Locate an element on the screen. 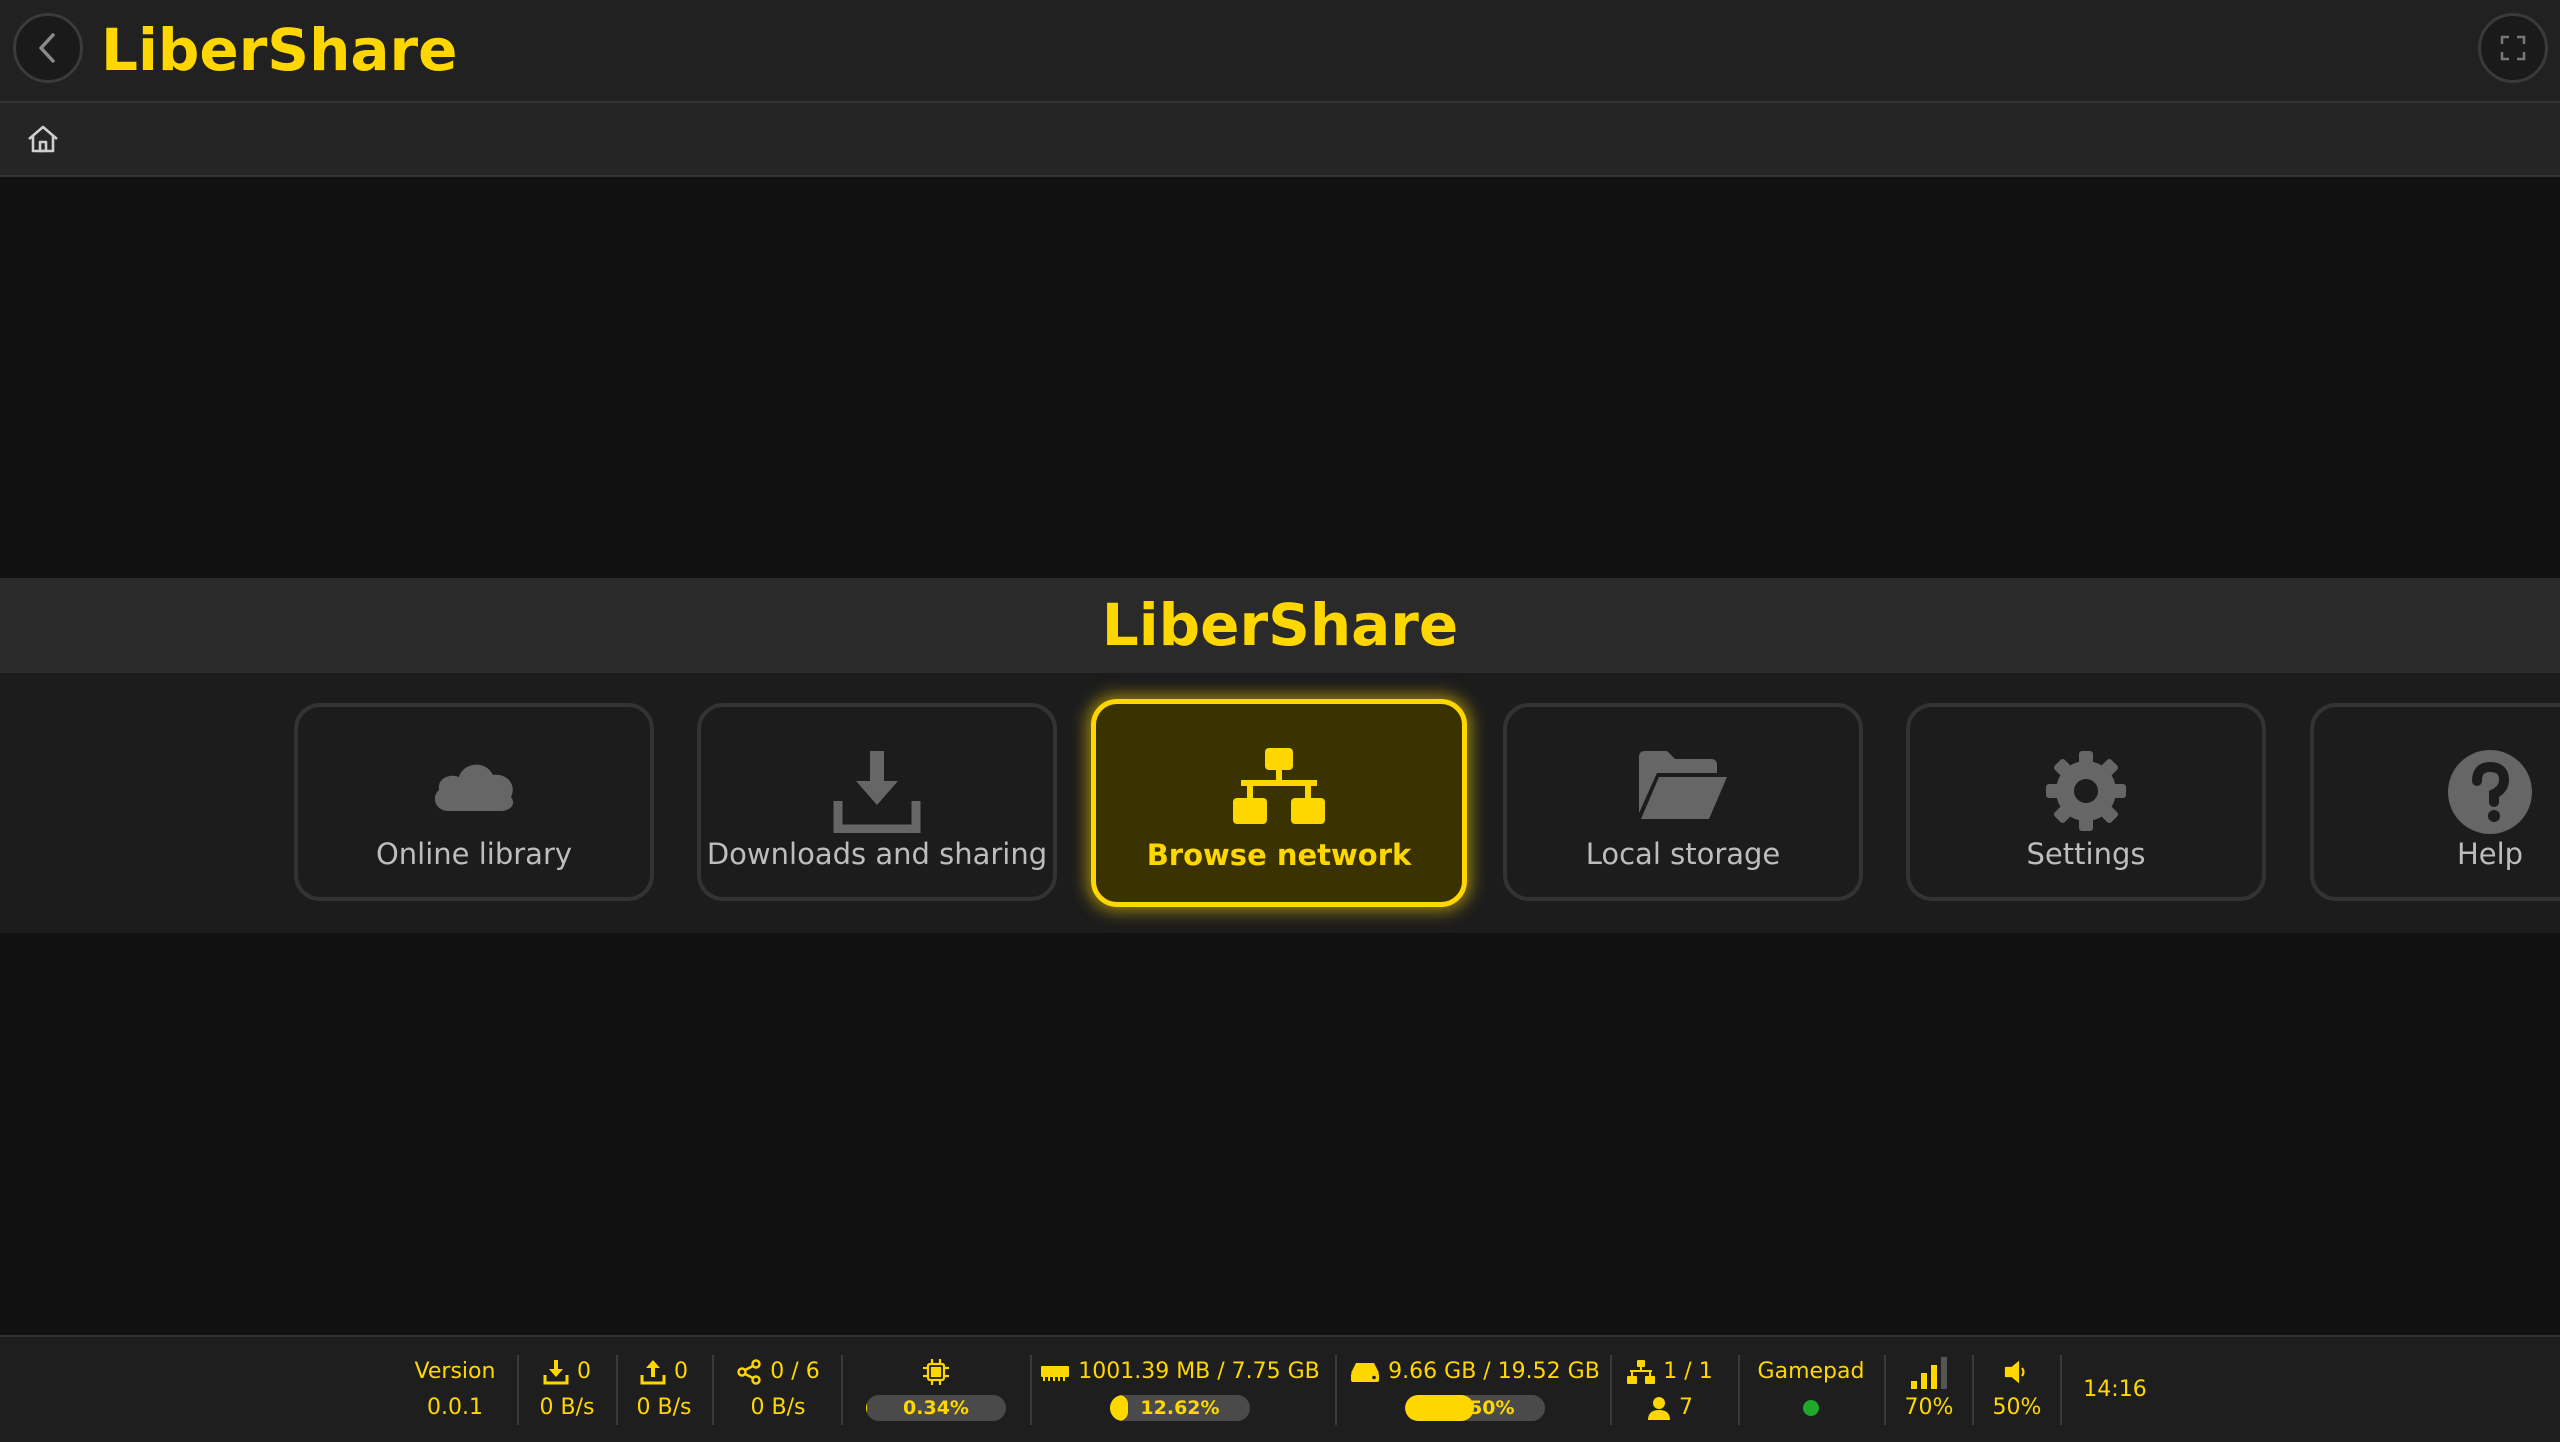 The height and width of the screenshot is (1442, 2560). ram-status: 1001.39 MB / 7.75 GB 12.62% is located at coordinates (1180, 1389).